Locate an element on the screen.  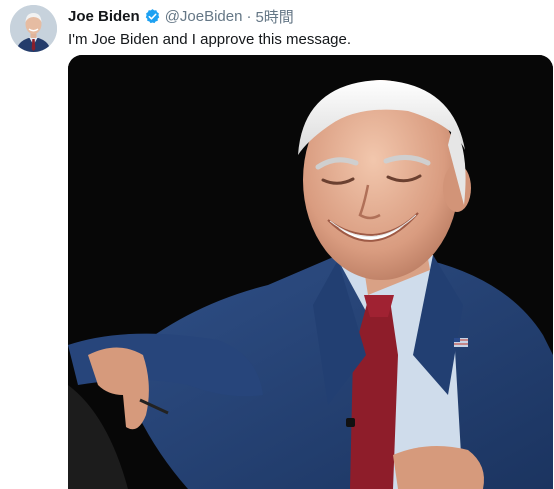
tweet-header: Joe Biden @JoeBiden · 5時間 is located at coordinates (311, 16).